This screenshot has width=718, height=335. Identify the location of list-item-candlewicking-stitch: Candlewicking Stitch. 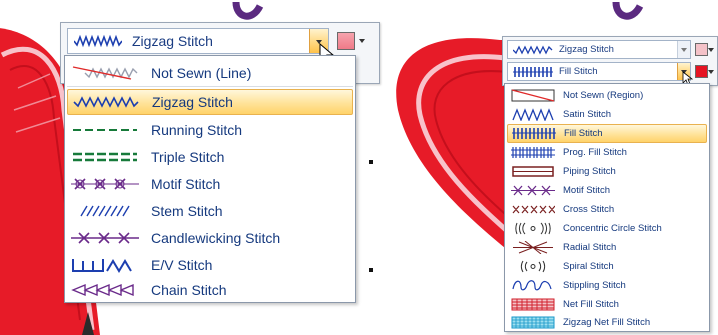
(210, 238).